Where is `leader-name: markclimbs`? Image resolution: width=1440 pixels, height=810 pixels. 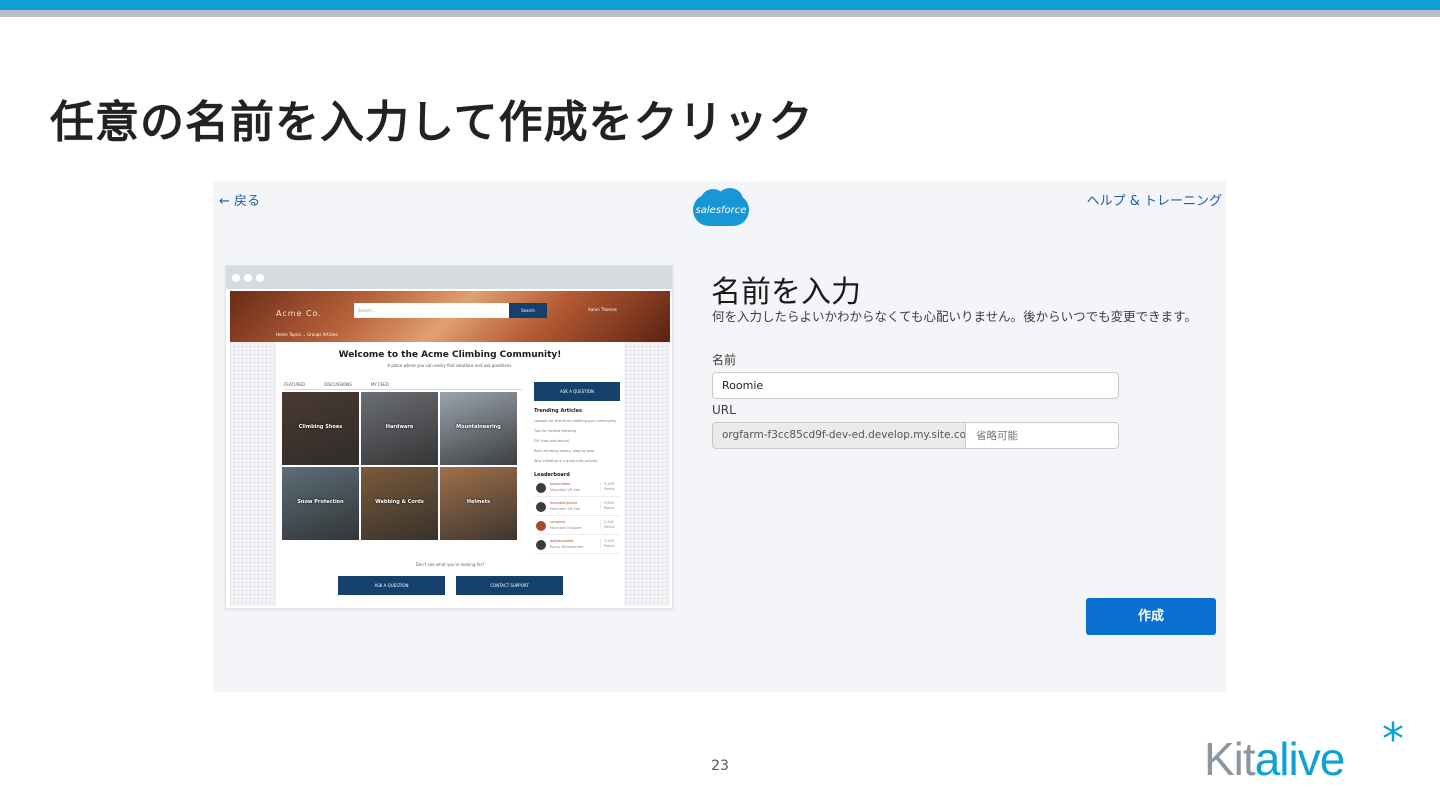
leader-name: markclimbs is located at coordinates (560, 484).